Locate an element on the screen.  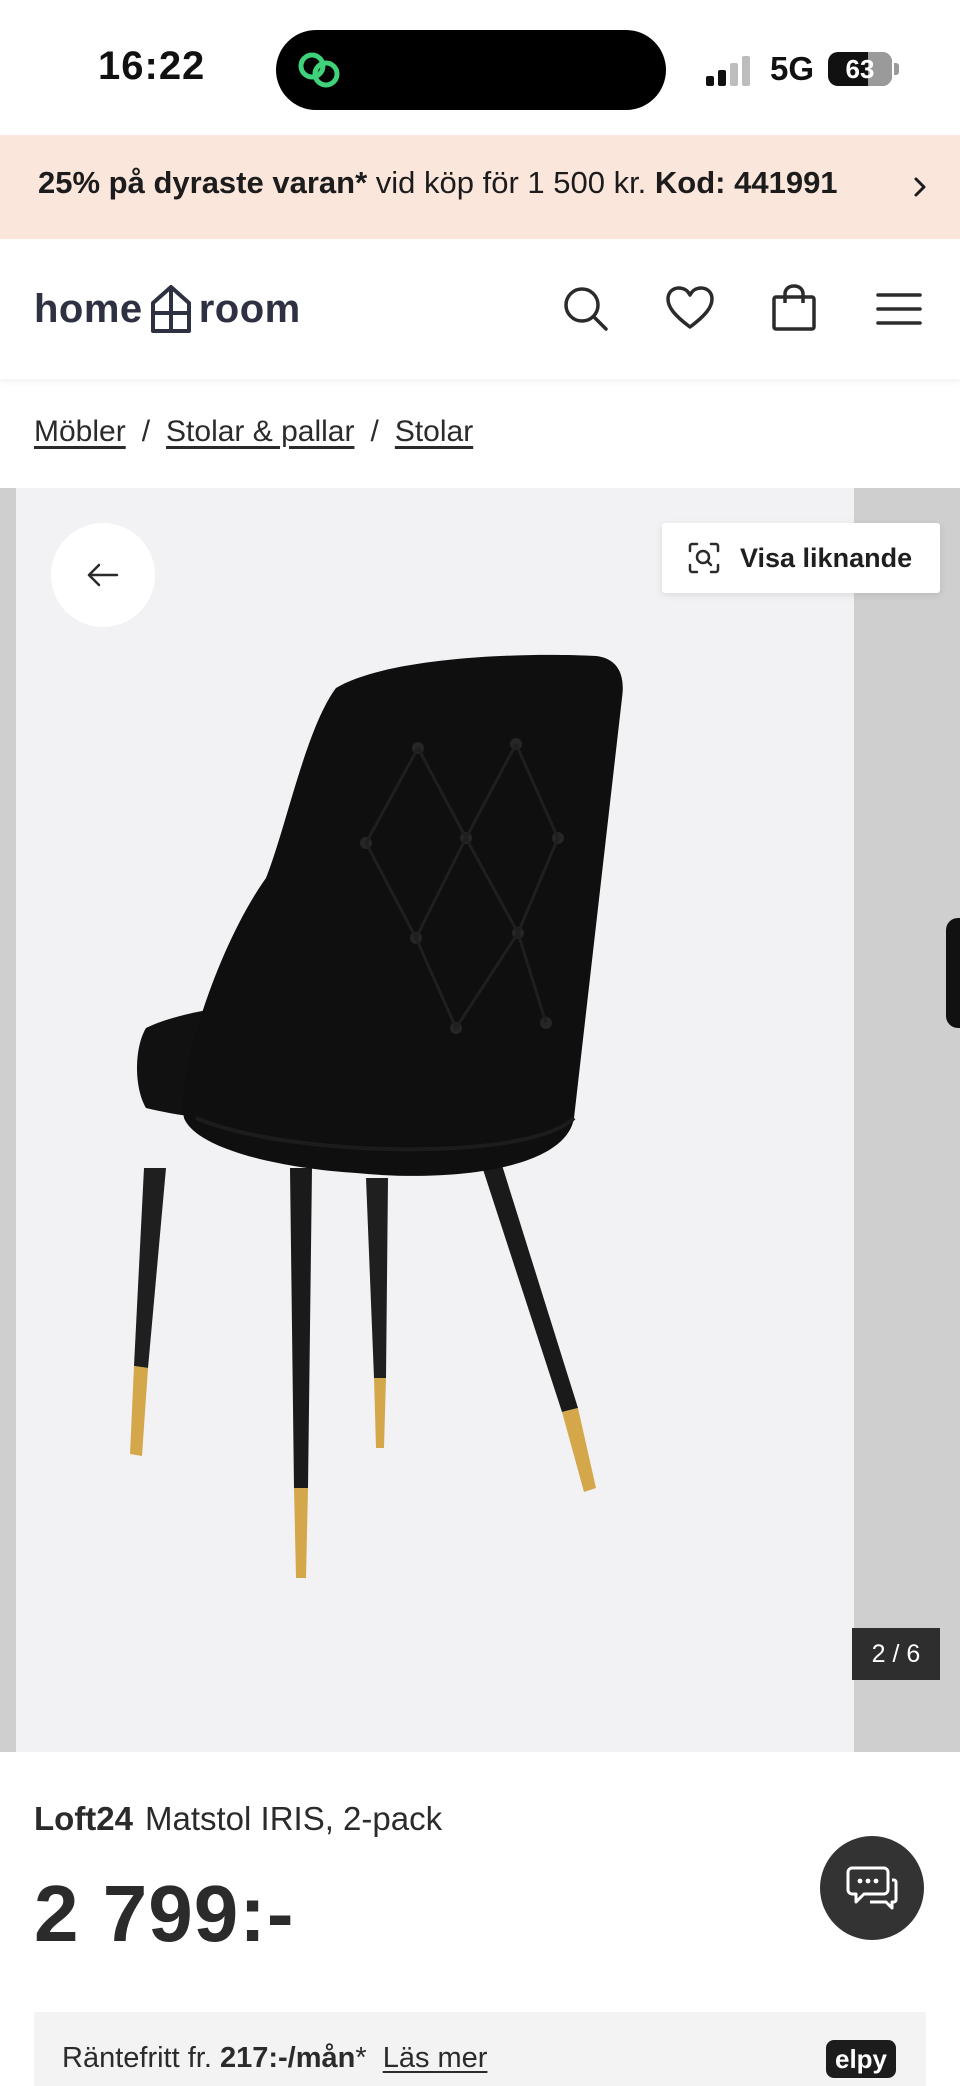
product-title: Loft24 Matstol IRIS, 2-pack is located at coordinates (238, 1819).